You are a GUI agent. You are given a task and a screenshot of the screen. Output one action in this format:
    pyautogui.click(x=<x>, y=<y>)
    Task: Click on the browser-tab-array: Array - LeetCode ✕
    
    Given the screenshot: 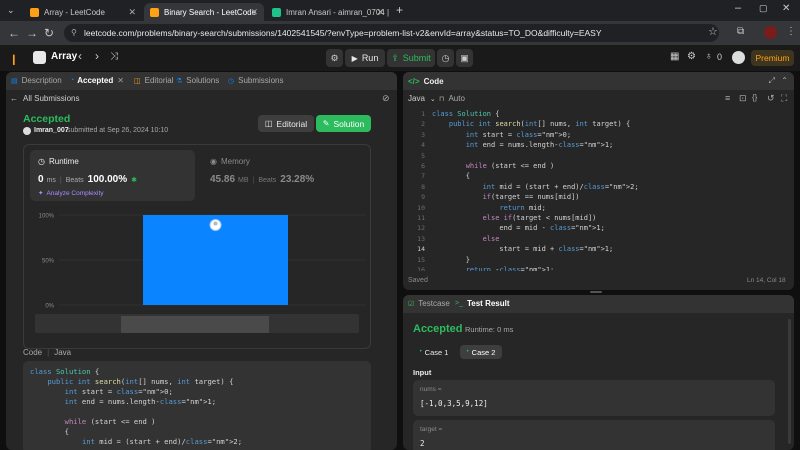 What is the action you would take?
    pyautogui.click(x=83, y=12)
    